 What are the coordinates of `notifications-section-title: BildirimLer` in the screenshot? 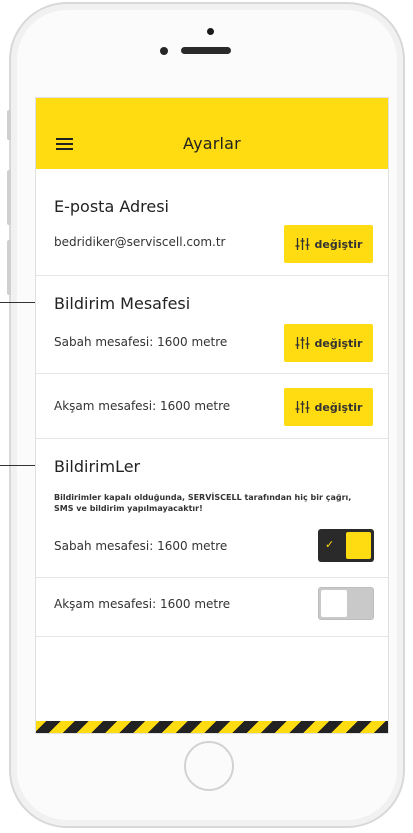 It's located at (97, 466).